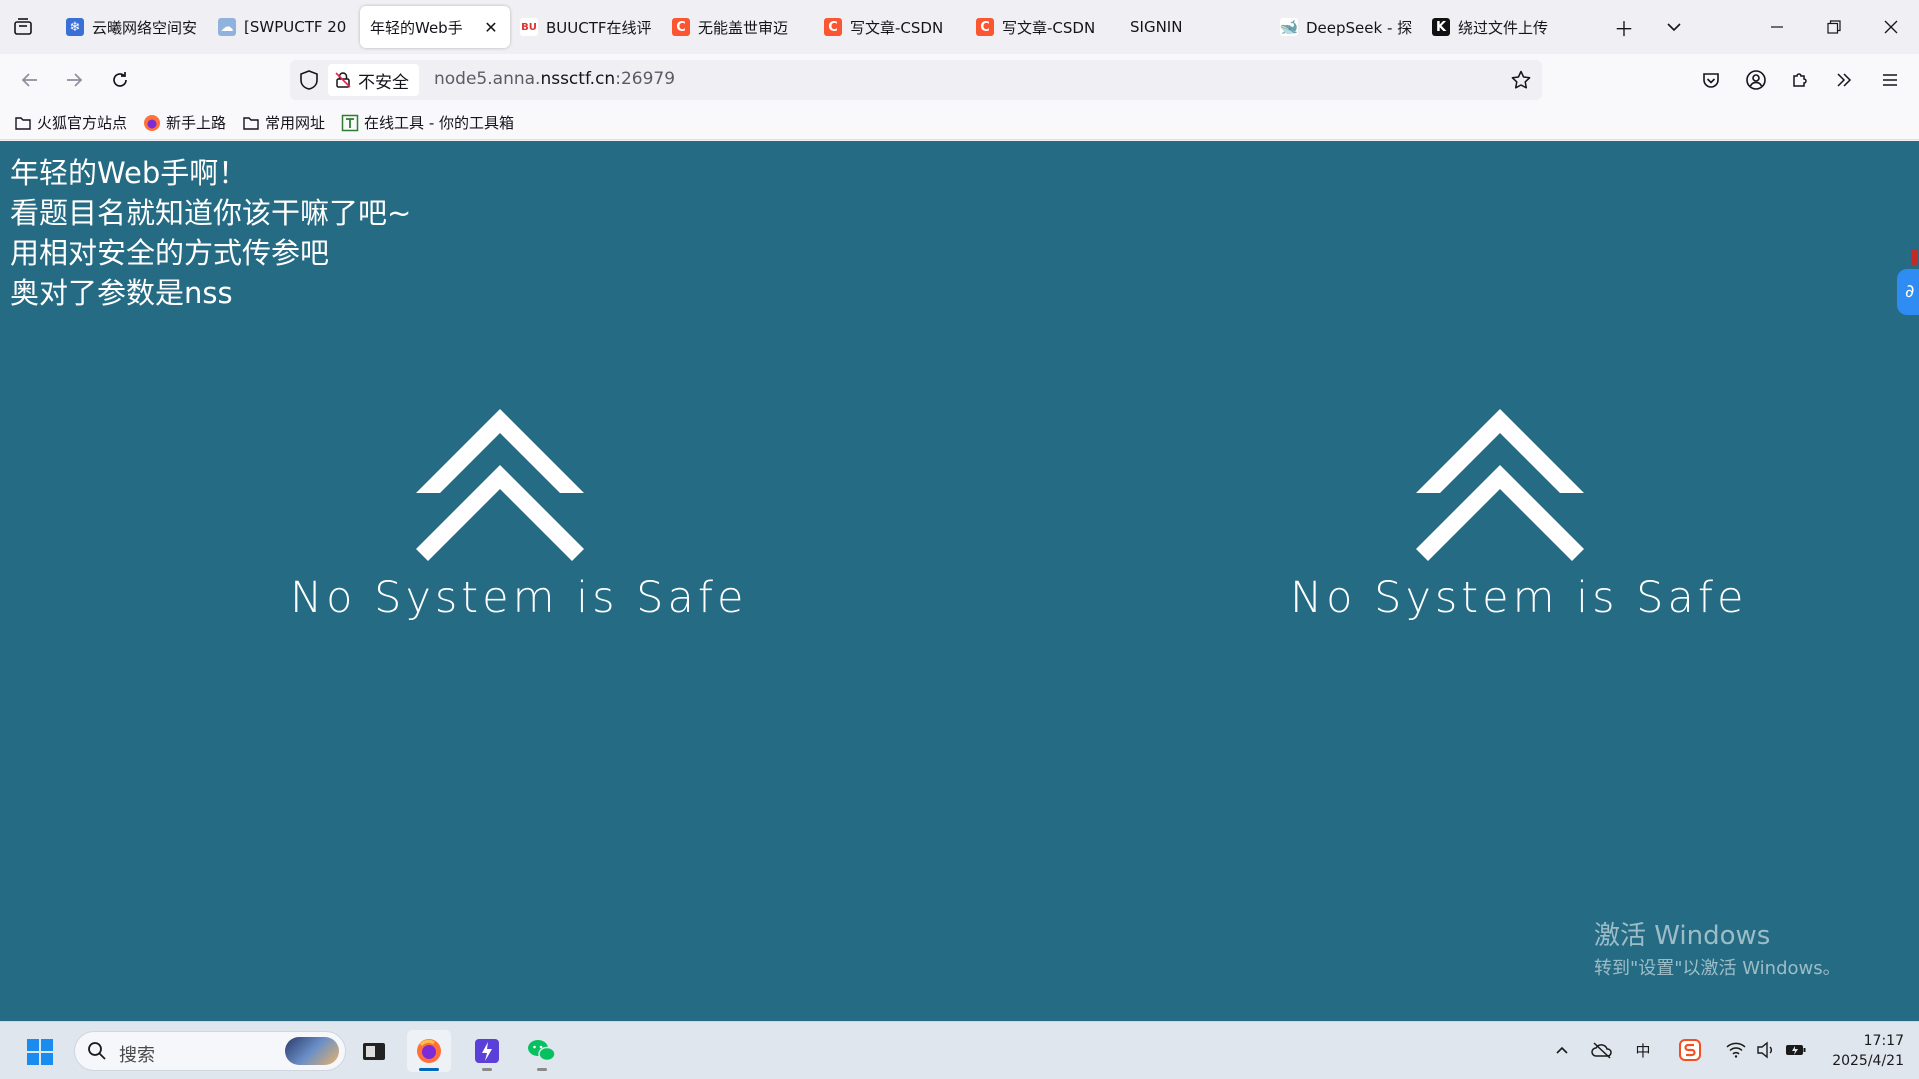 Image resolution: width=1919 pixels, height=1079 pixels. I want to click on start-button, so click(40, 1052).